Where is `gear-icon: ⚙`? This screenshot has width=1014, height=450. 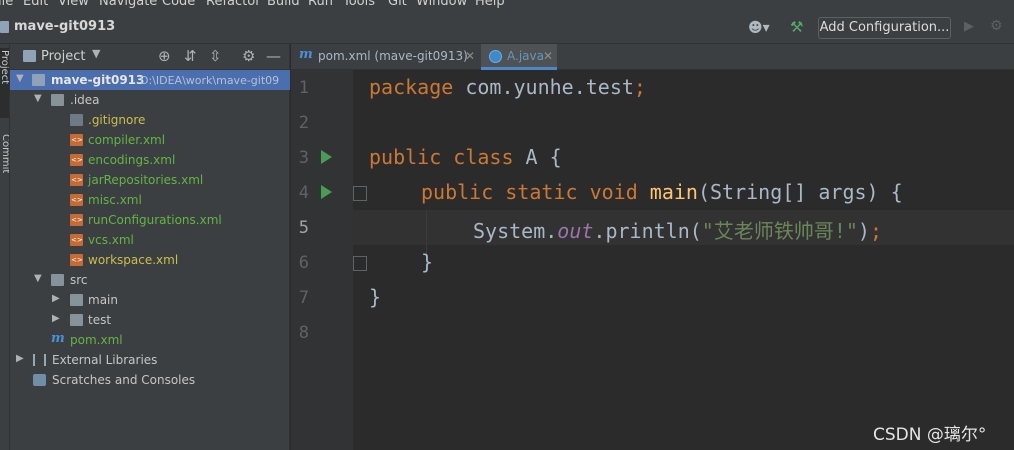
gear-icon: ⚙ is located at coordinates (248, 56).